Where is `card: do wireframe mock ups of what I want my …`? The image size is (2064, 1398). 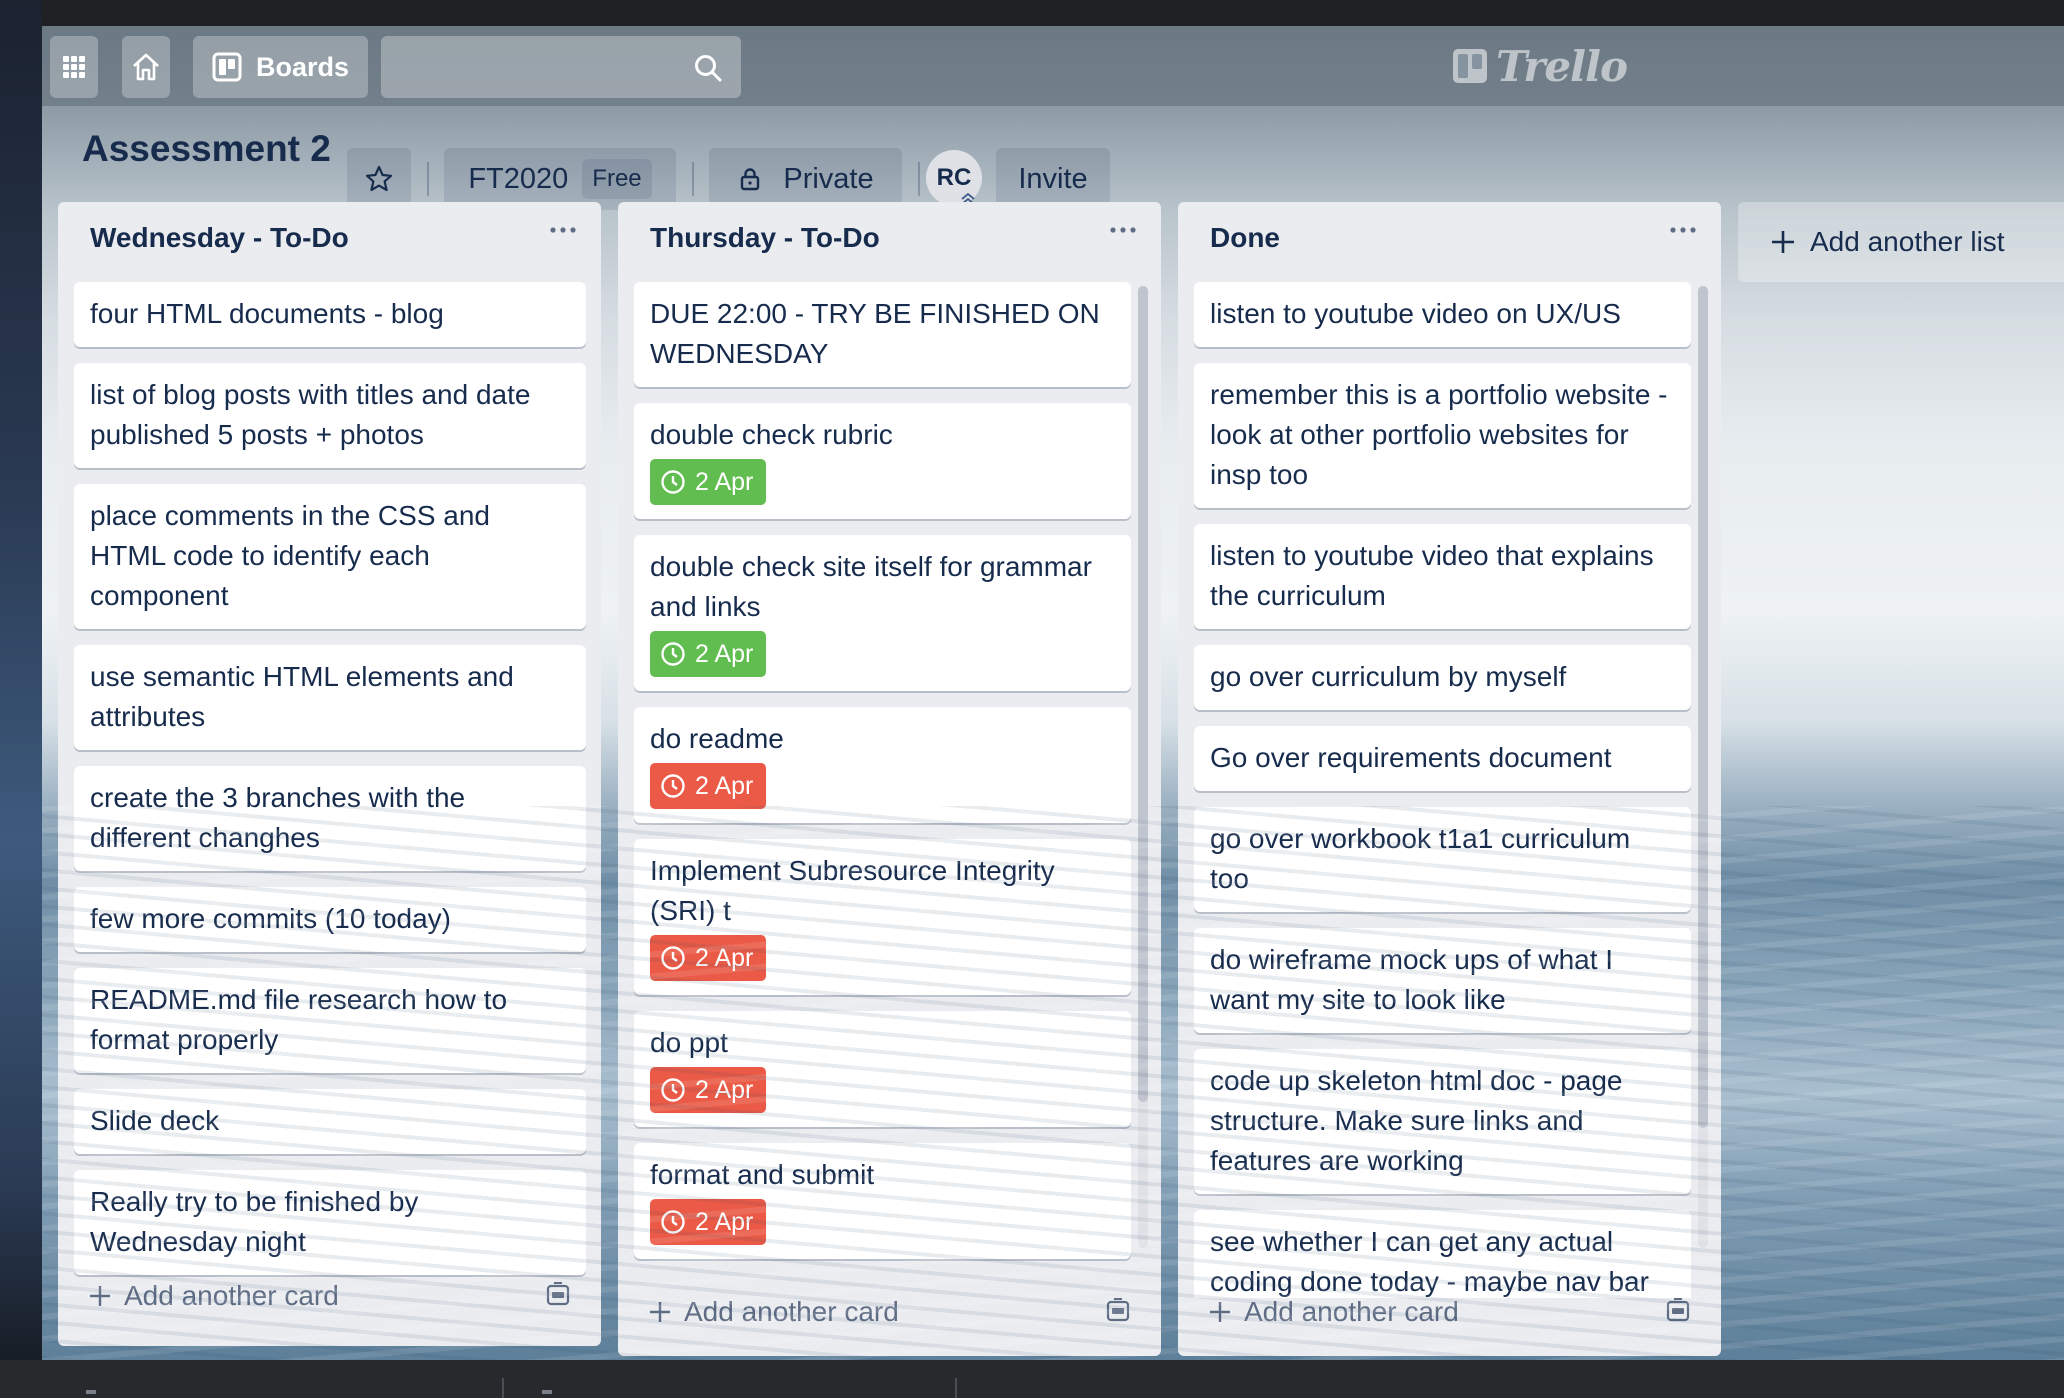 card: do wireframe mock ups of what I want my … is located at coordinates (1442, 980).